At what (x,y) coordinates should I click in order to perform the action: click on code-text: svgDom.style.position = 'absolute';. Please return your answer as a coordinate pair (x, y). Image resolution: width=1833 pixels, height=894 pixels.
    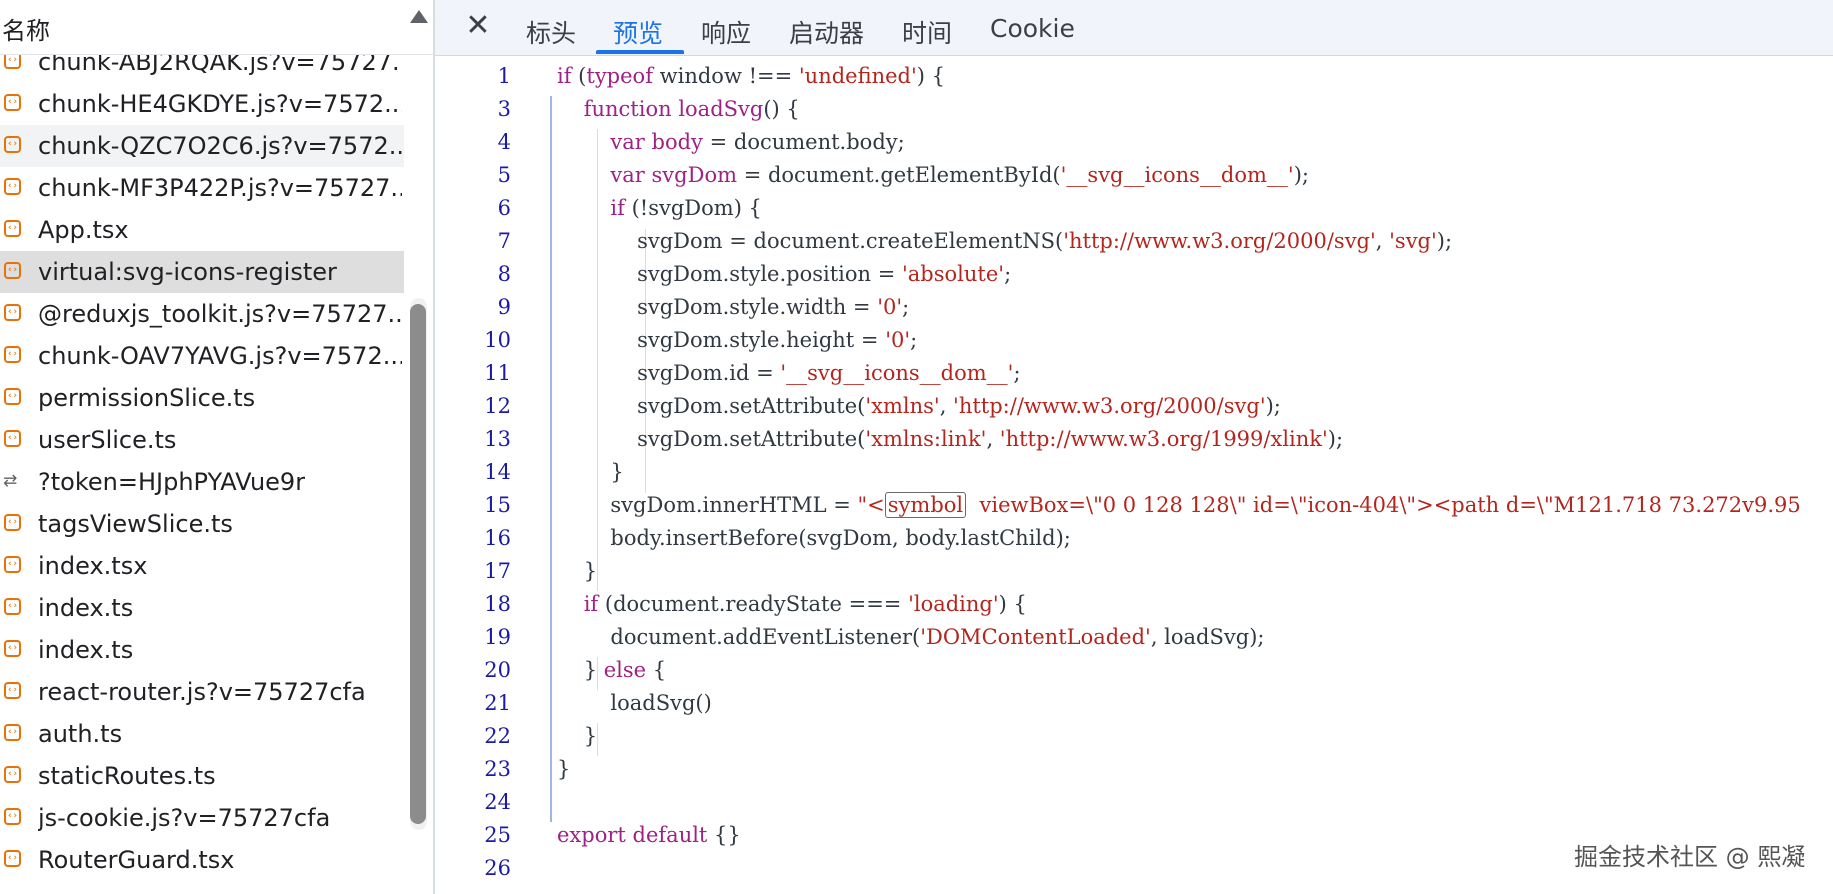
    Looking at the image, I should click on (784, 274).